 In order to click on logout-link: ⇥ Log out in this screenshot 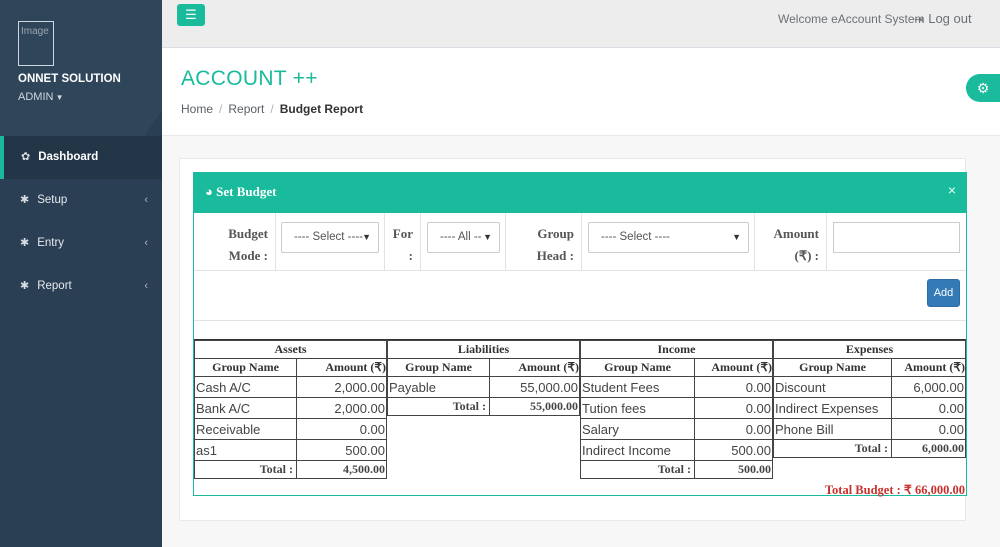, I will do `click(943, 18)`.